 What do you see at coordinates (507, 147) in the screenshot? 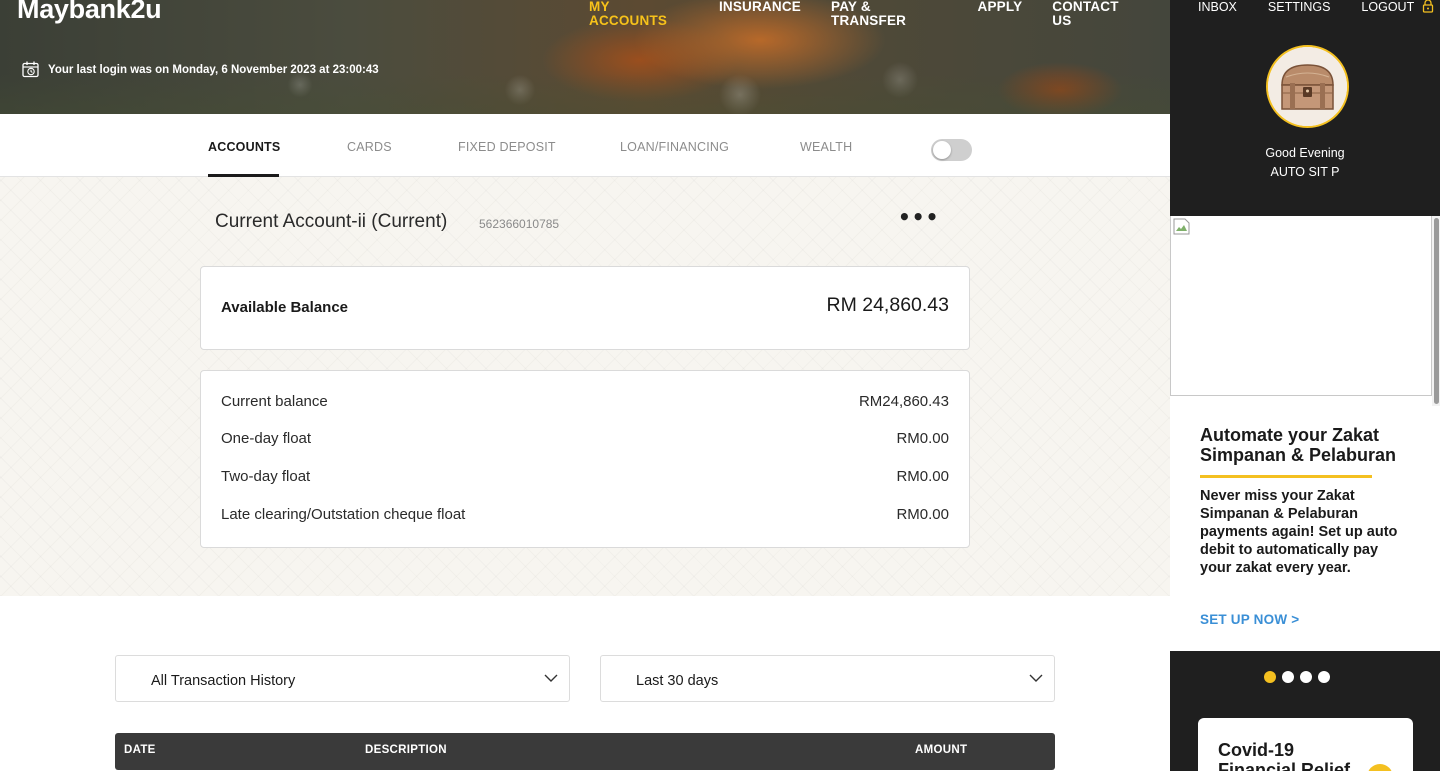
I see `tab-fixed-deposit: FIXED DEPOSIT` at bounding box center [507, 147].